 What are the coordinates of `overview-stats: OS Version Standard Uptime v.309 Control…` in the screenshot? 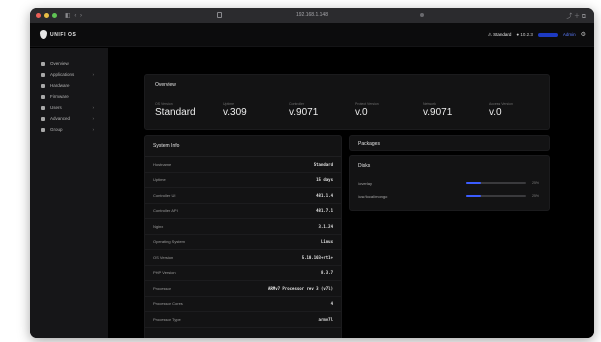 It's located at (350, 113).